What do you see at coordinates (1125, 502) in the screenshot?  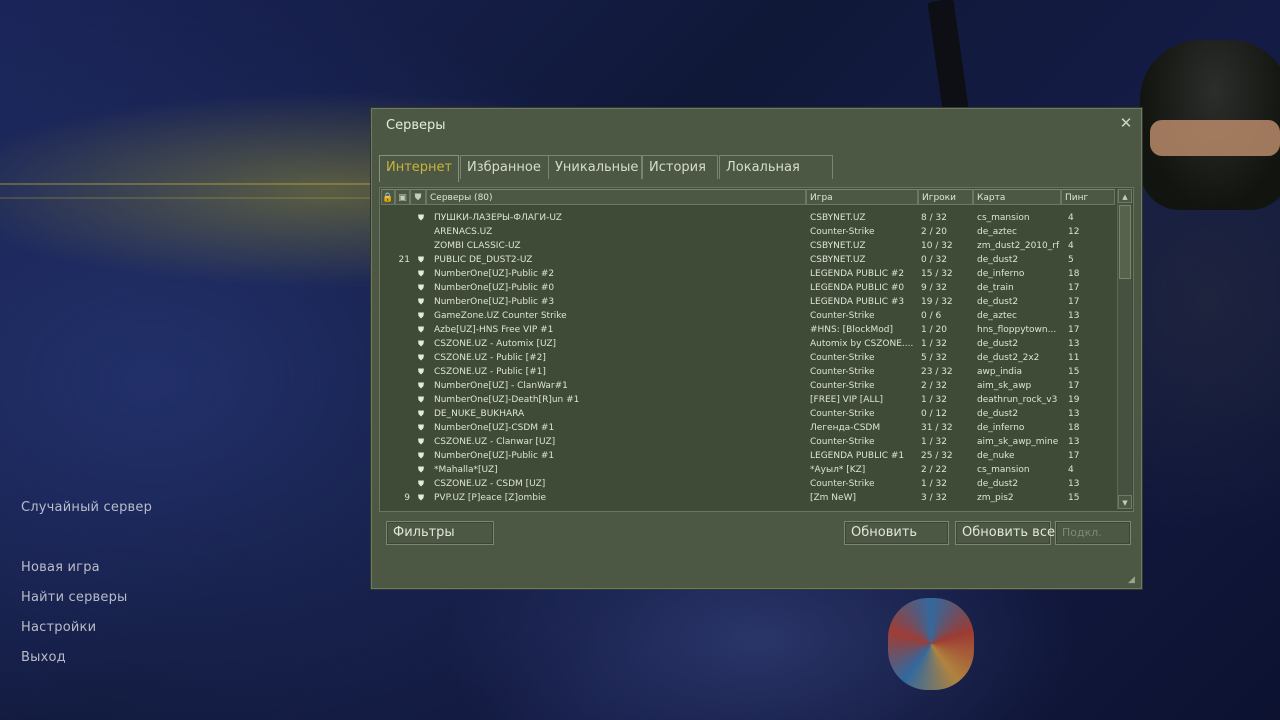 I see `scroll-down-icon: ▼` at bounding box center [1125, 502].